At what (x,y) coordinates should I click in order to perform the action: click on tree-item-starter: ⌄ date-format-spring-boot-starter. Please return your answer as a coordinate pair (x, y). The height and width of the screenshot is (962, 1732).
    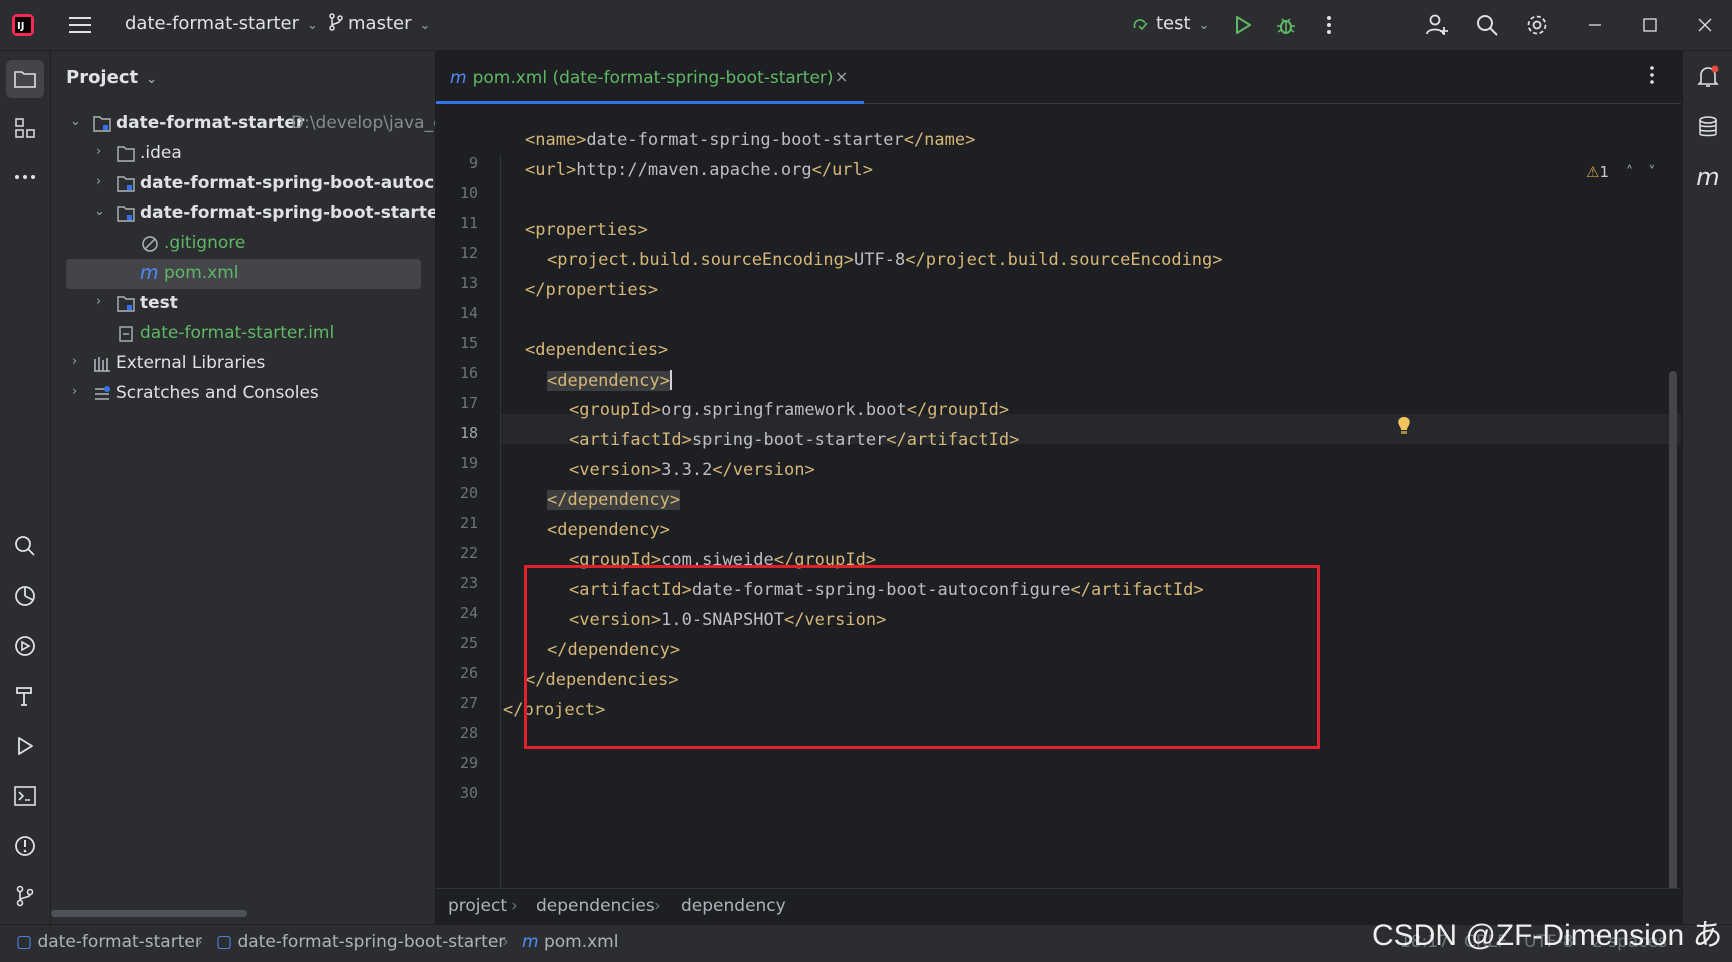
    Looking at the image, I should click on (243, 214).